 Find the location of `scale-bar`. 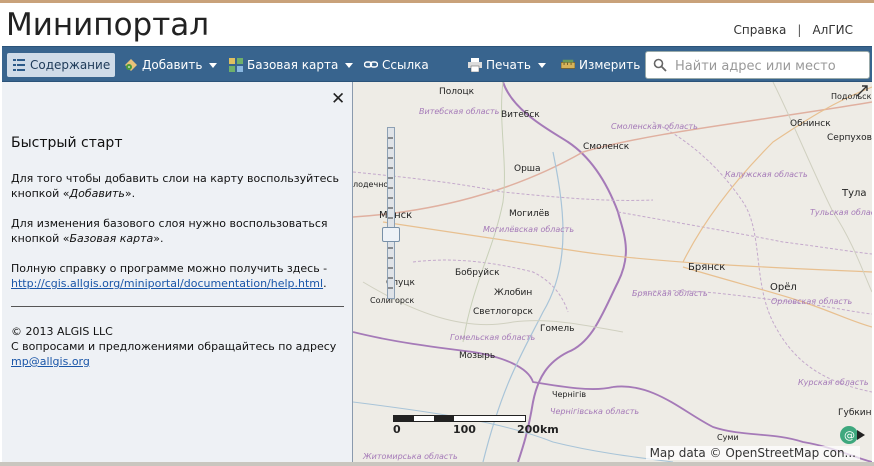

scale-bar is located at coordinates (459, 418).